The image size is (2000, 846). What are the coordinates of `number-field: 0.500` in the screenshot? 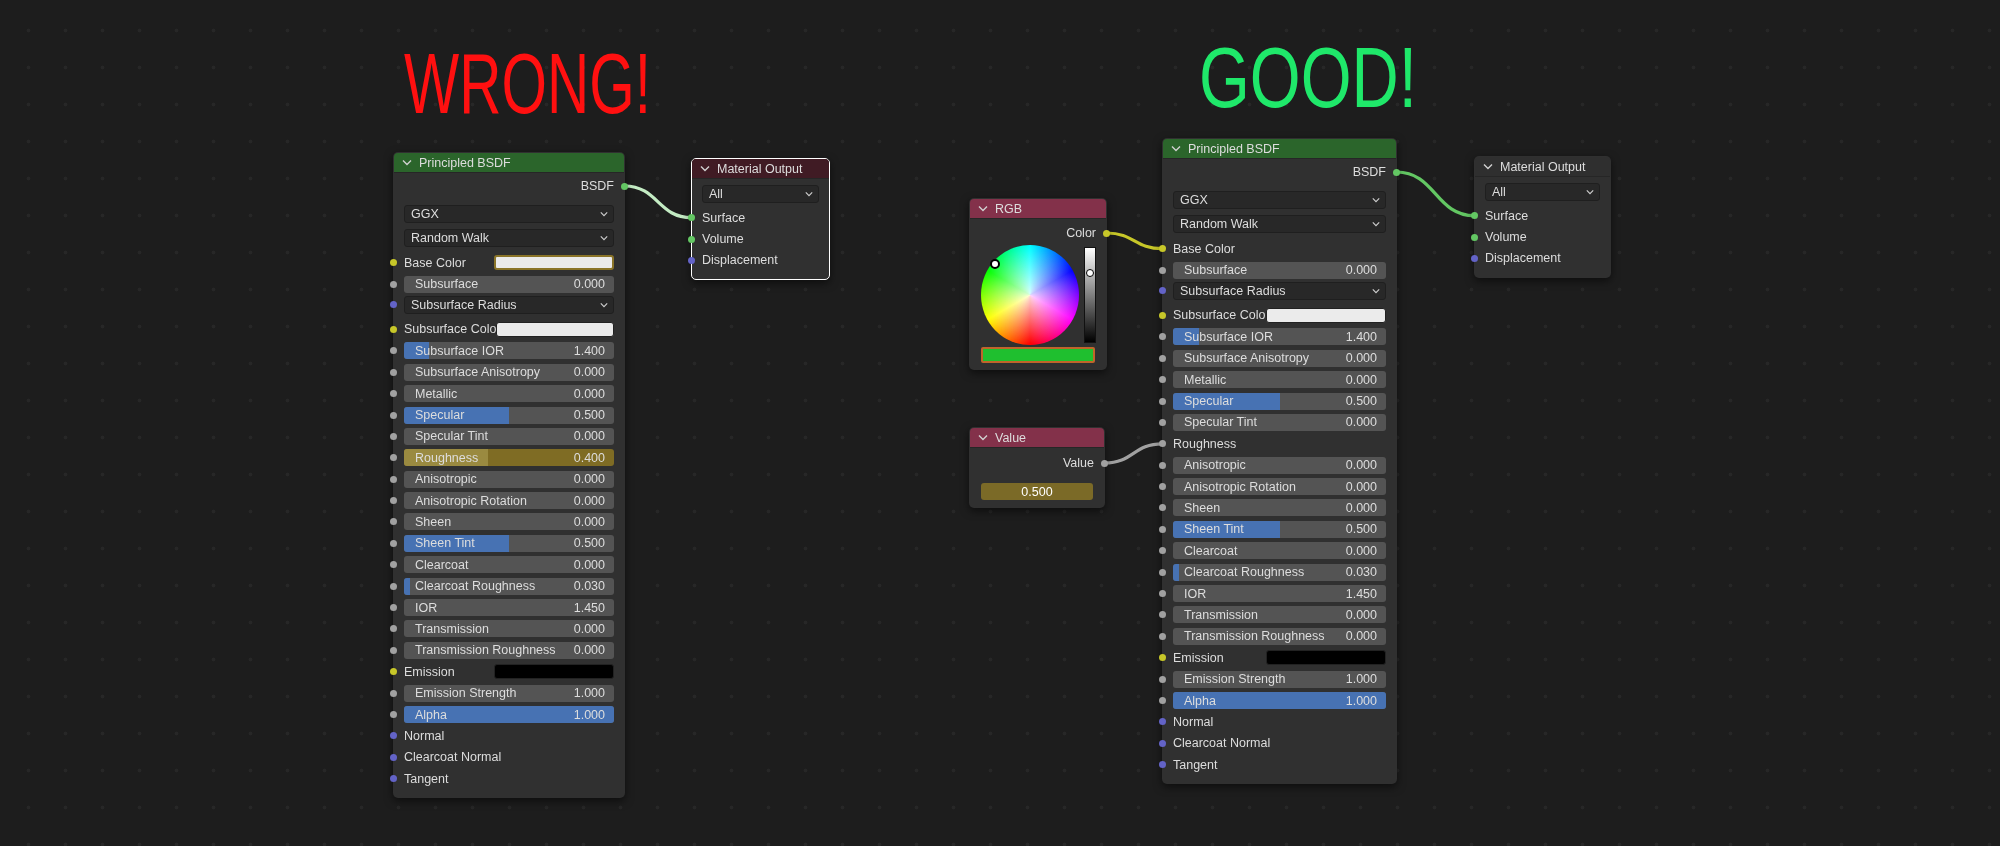 It's located at (1037, 491).